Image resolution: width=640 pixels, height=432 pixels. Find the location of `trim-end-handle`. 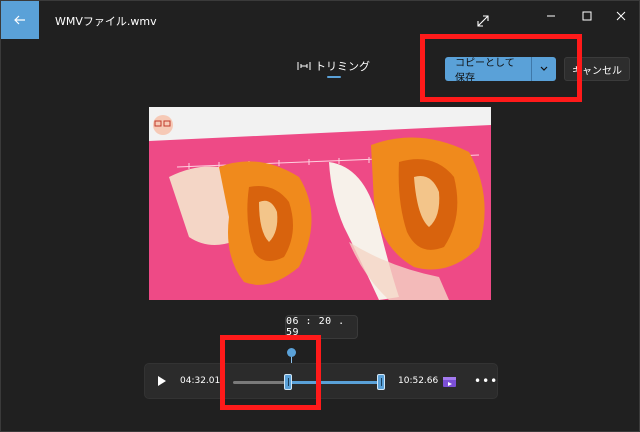

trim-end-handle is located at coordinates (381, 382).